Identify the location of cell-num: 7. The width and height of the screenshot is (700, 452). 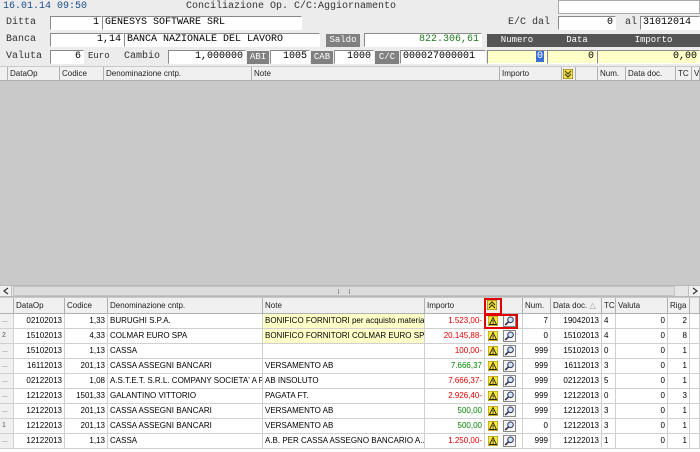
(537, 321).